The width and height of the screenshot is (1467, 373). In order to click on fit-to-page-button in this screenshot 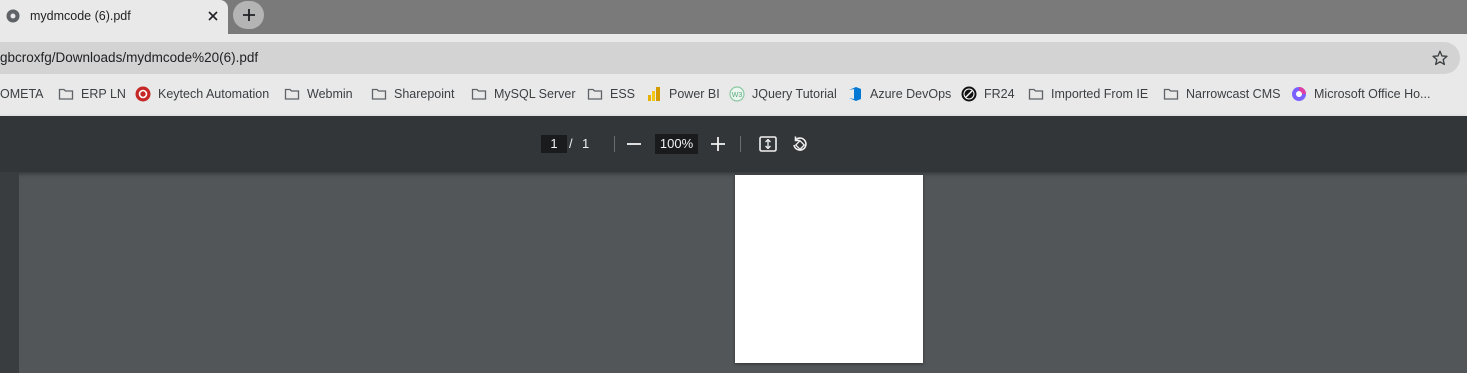, I will do `click(768, 144)`.